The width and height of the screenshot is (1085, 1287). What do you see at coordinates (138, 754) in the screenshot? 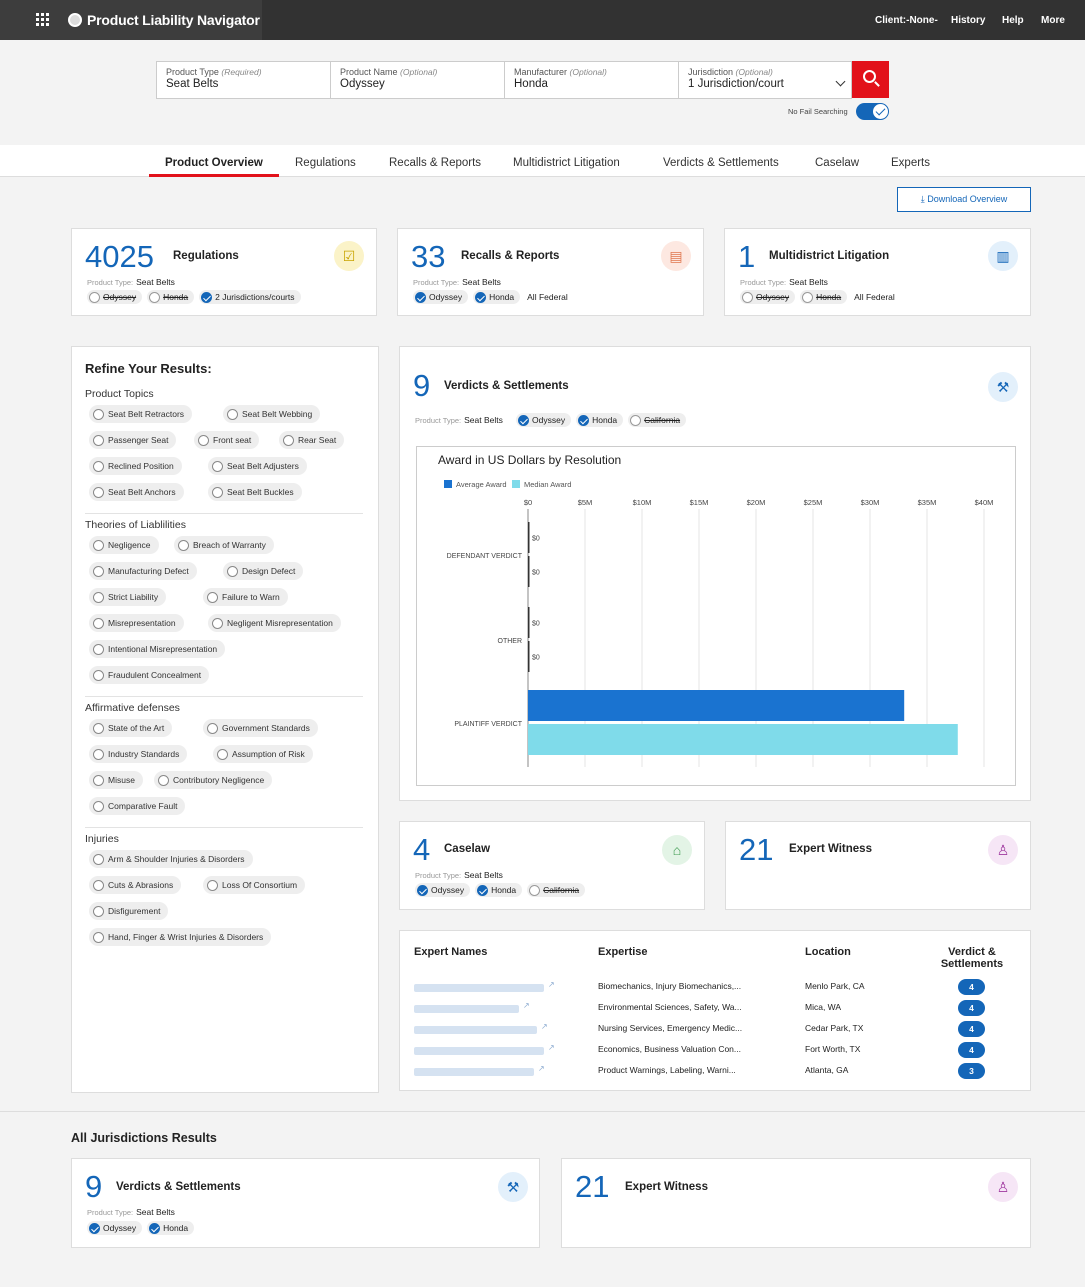
I see `refine-option: Industry Standards` at bounding box center [138, 754].